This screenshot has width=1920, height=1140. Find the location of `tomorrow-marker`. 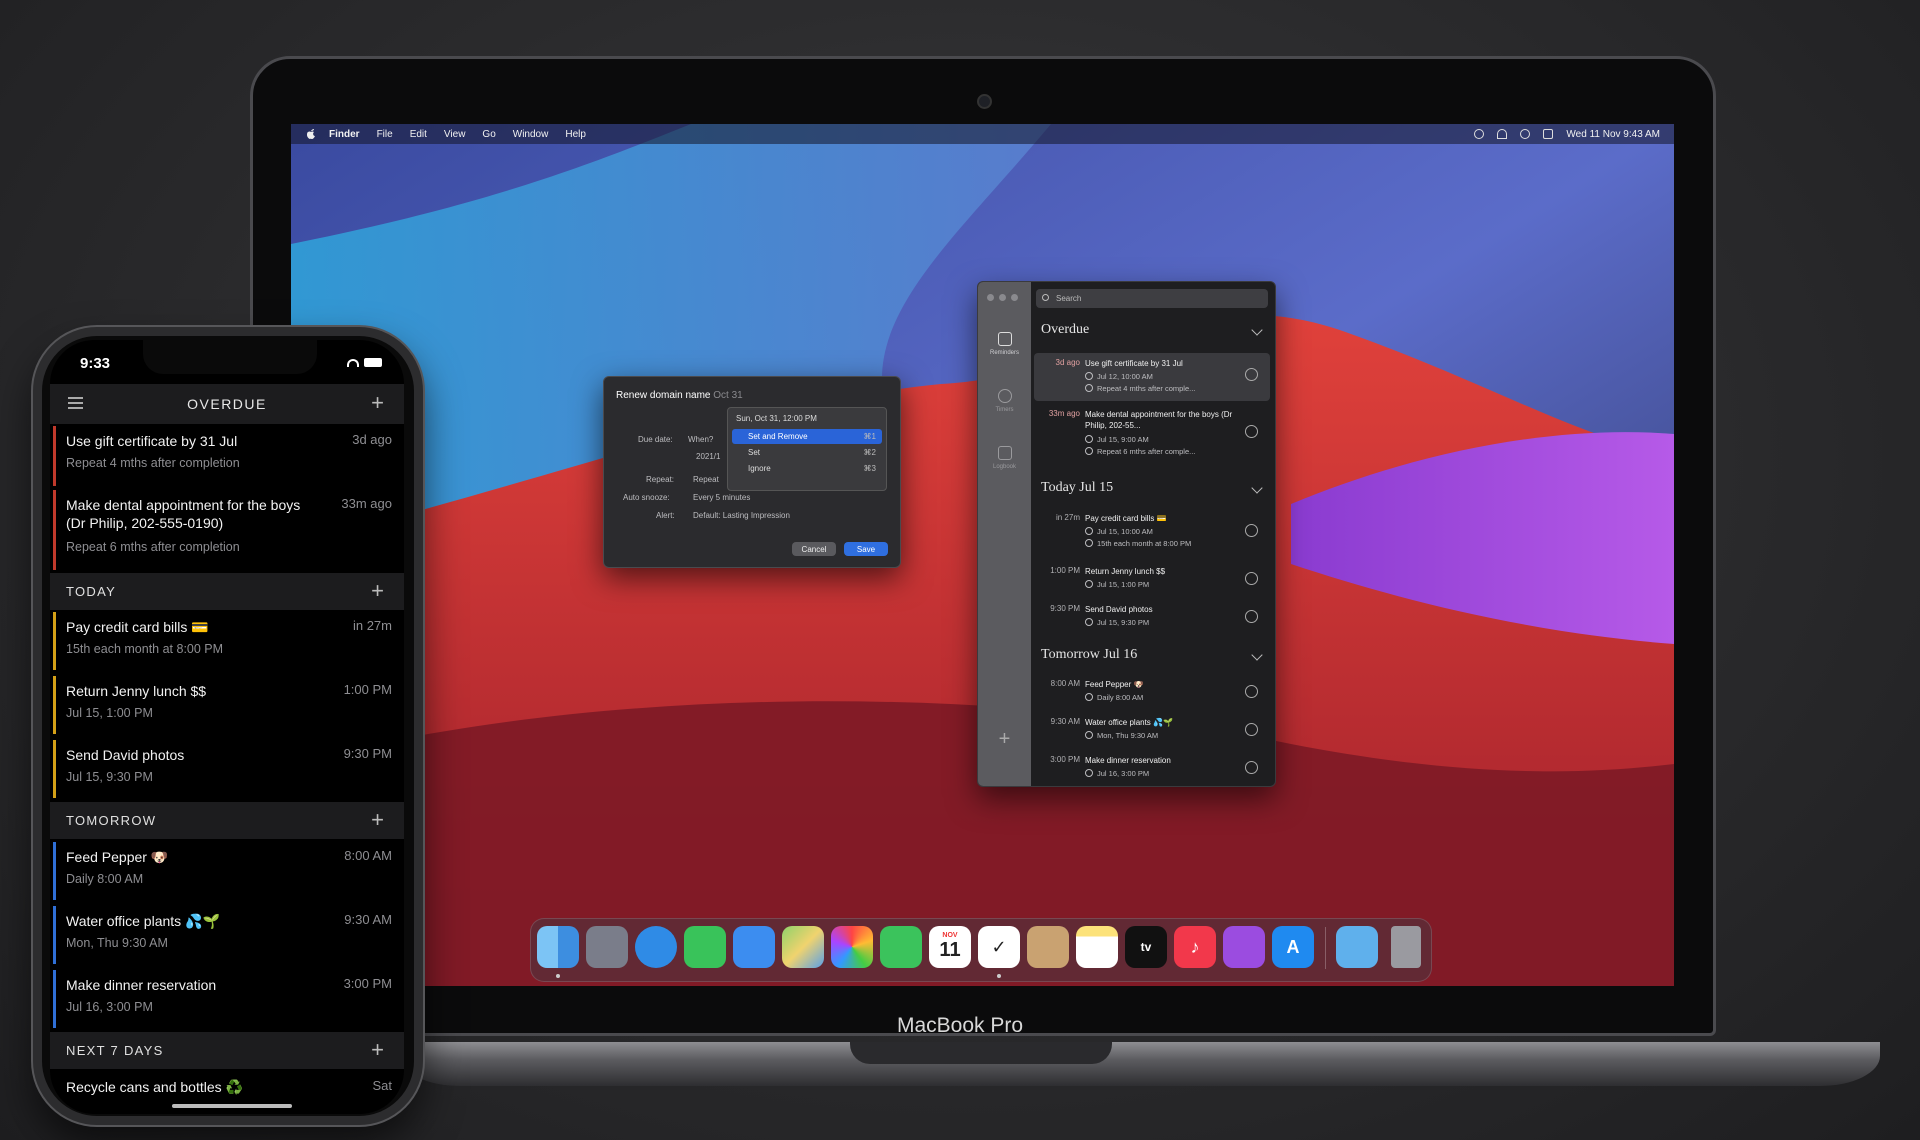

tomorrow-marker is located at coordinates (54, 999).